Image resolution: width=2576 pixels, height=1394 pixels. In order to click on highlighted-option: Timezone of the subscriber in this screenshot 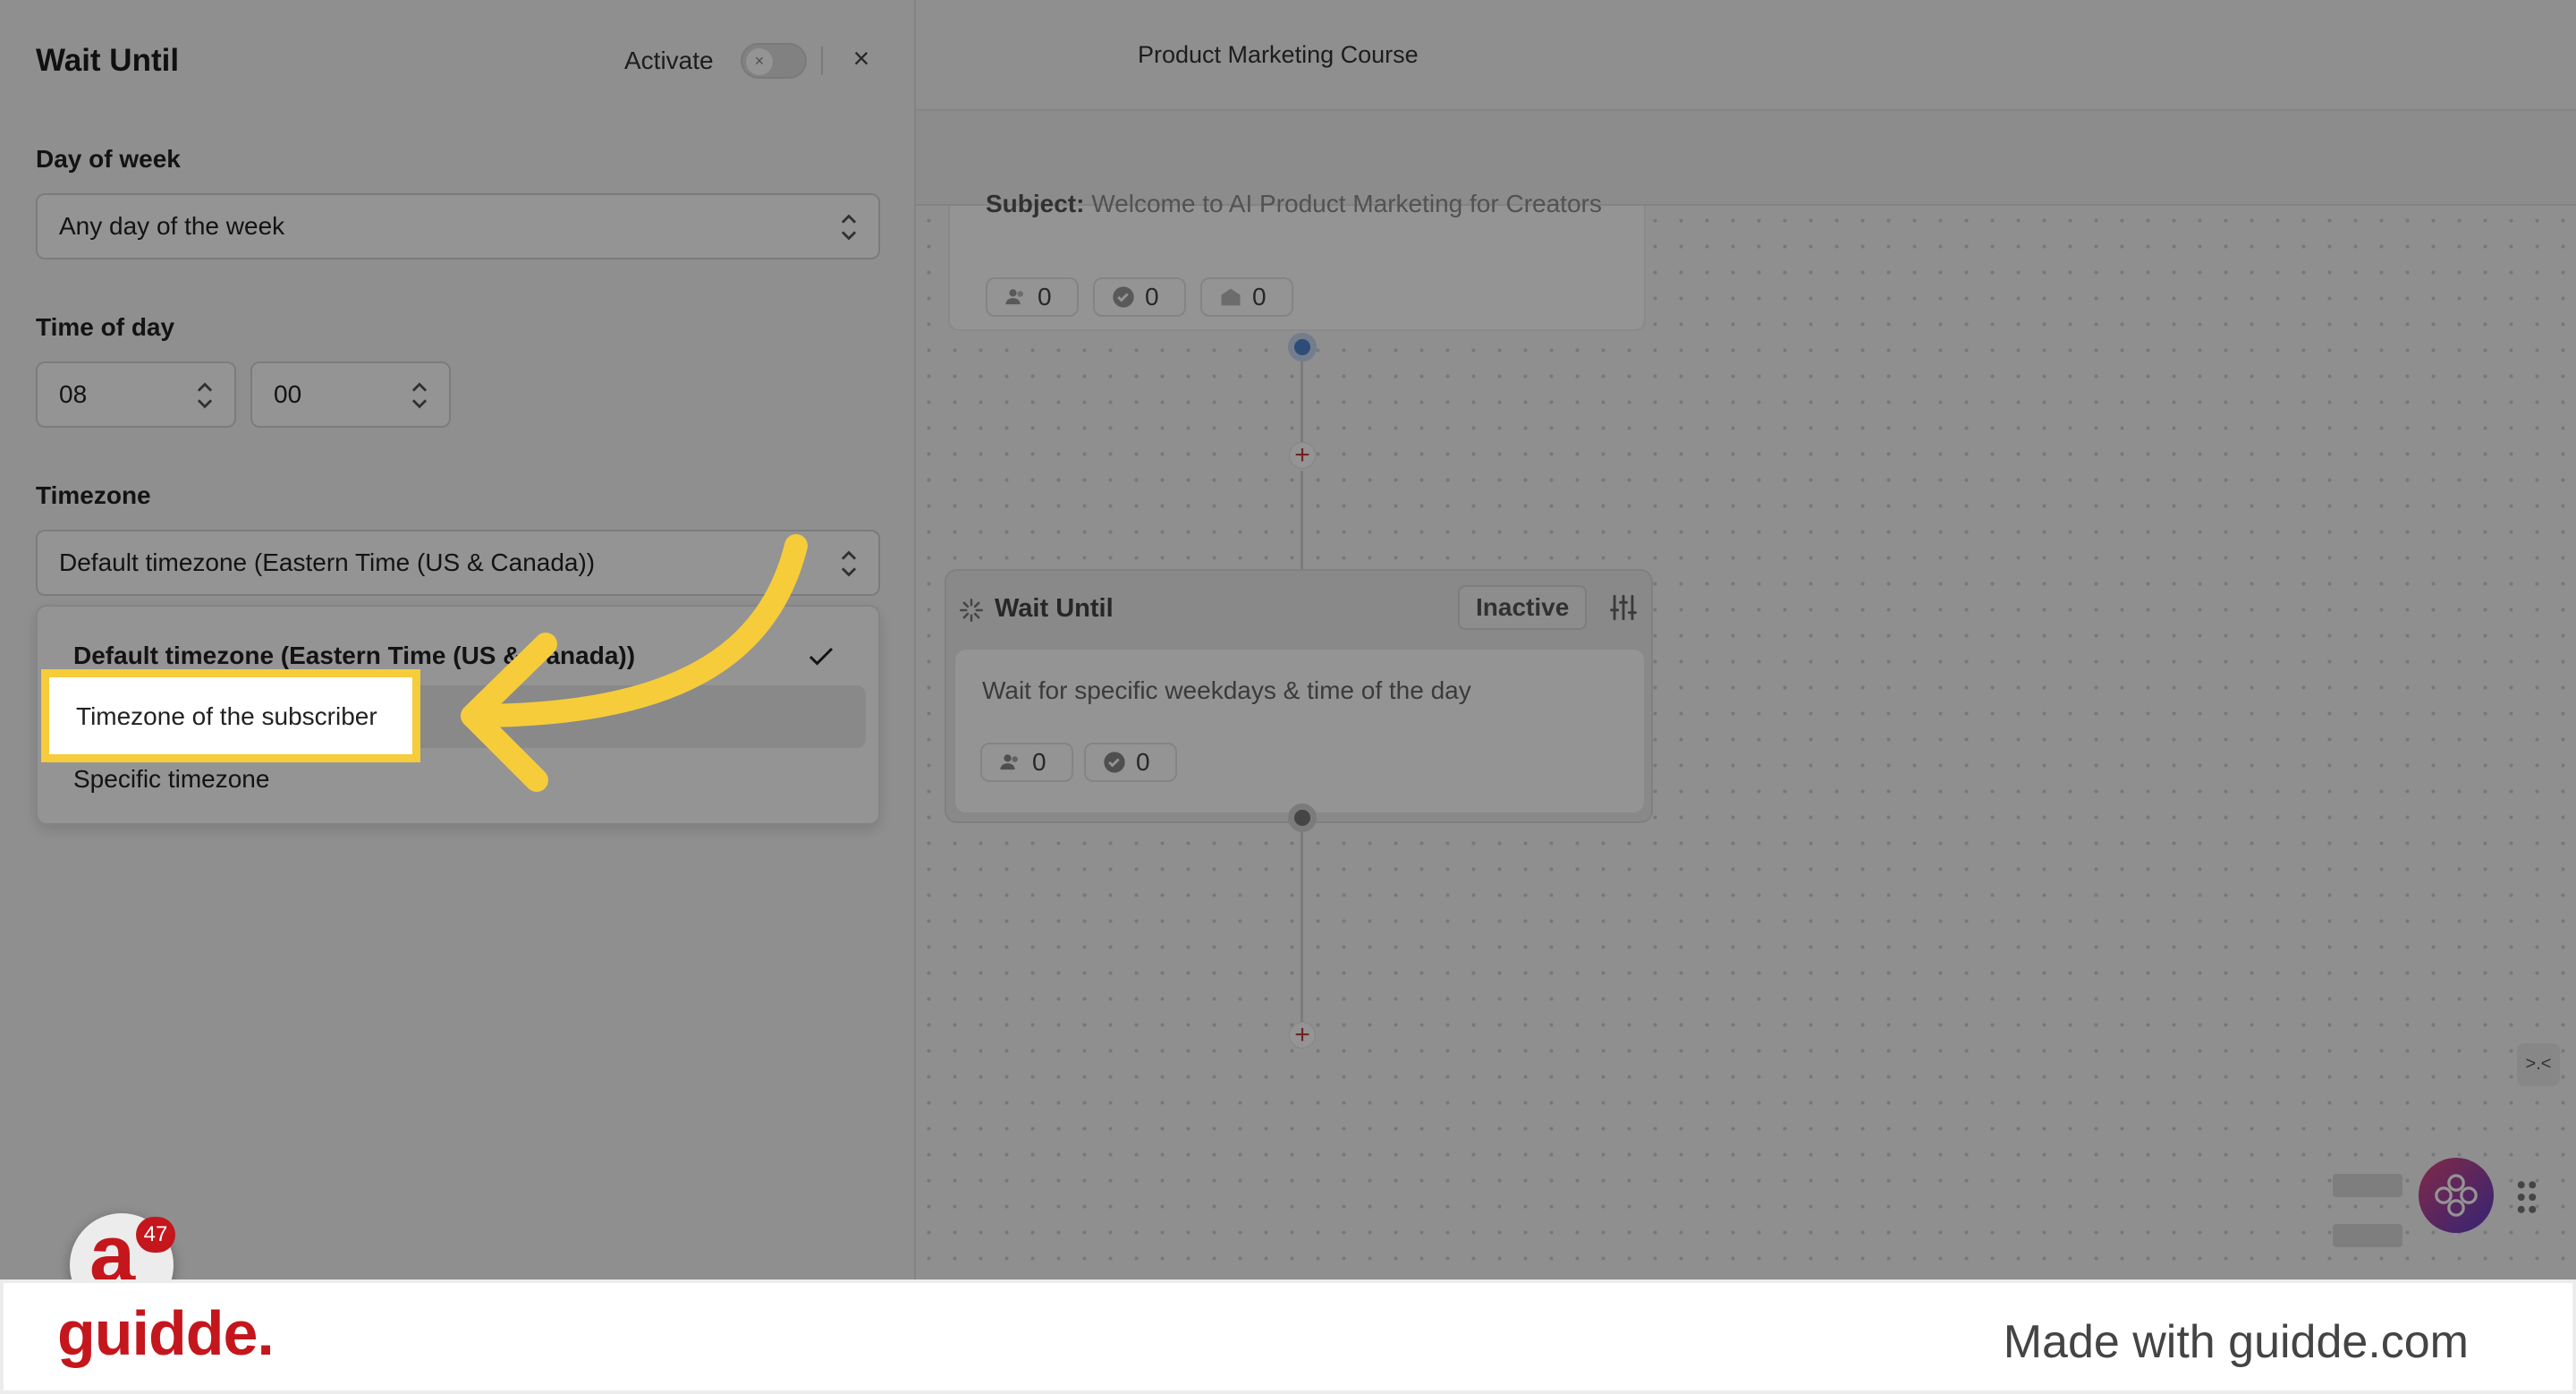, I will do `click(230, 716)`.